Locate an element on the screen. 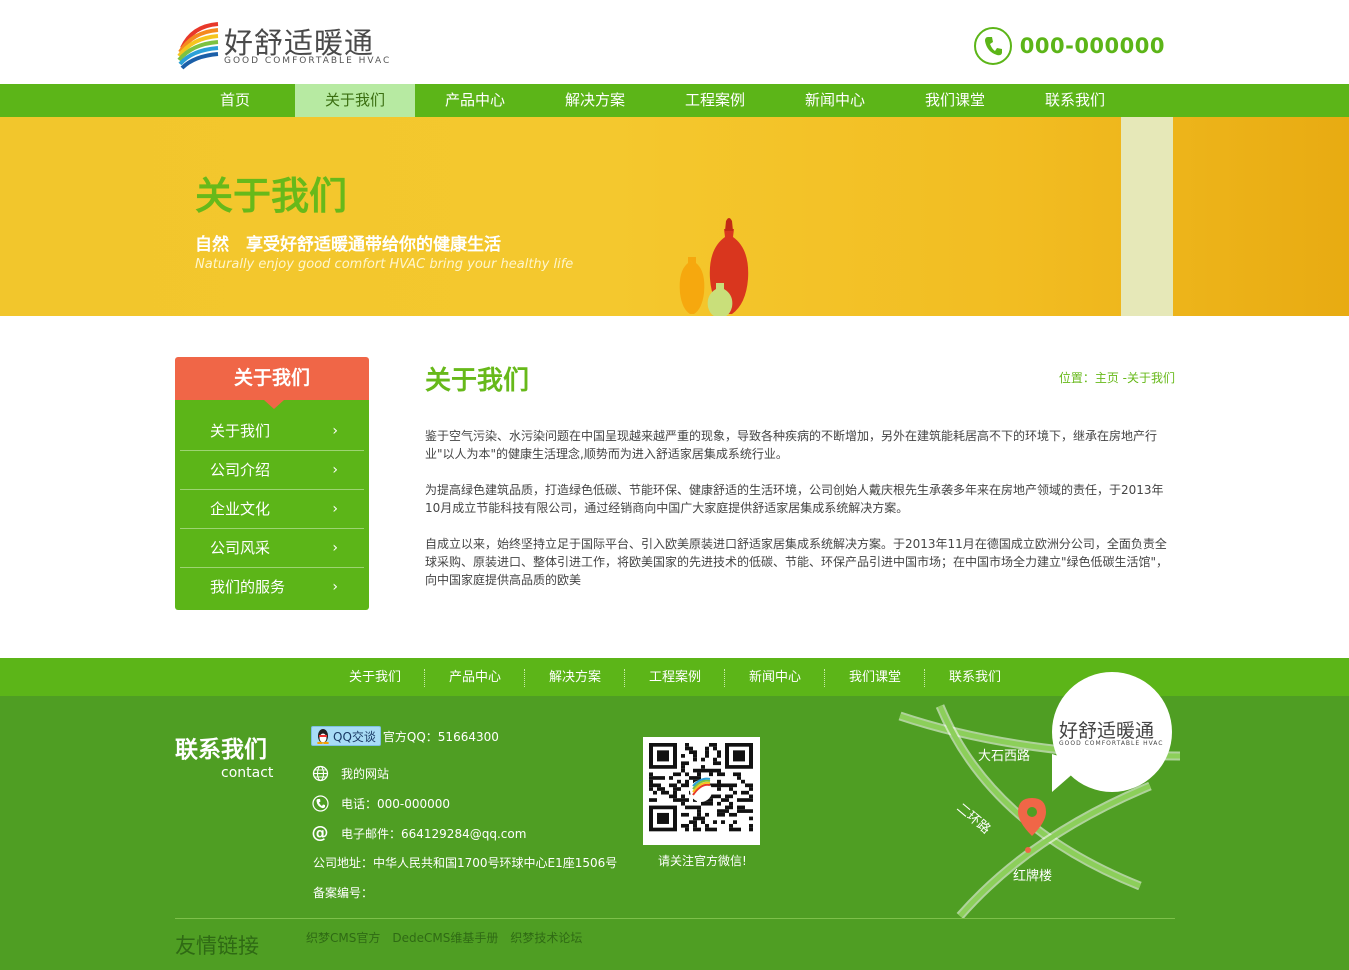  footer-nav-label: 工程案例 is located at coordinates (674, 677).